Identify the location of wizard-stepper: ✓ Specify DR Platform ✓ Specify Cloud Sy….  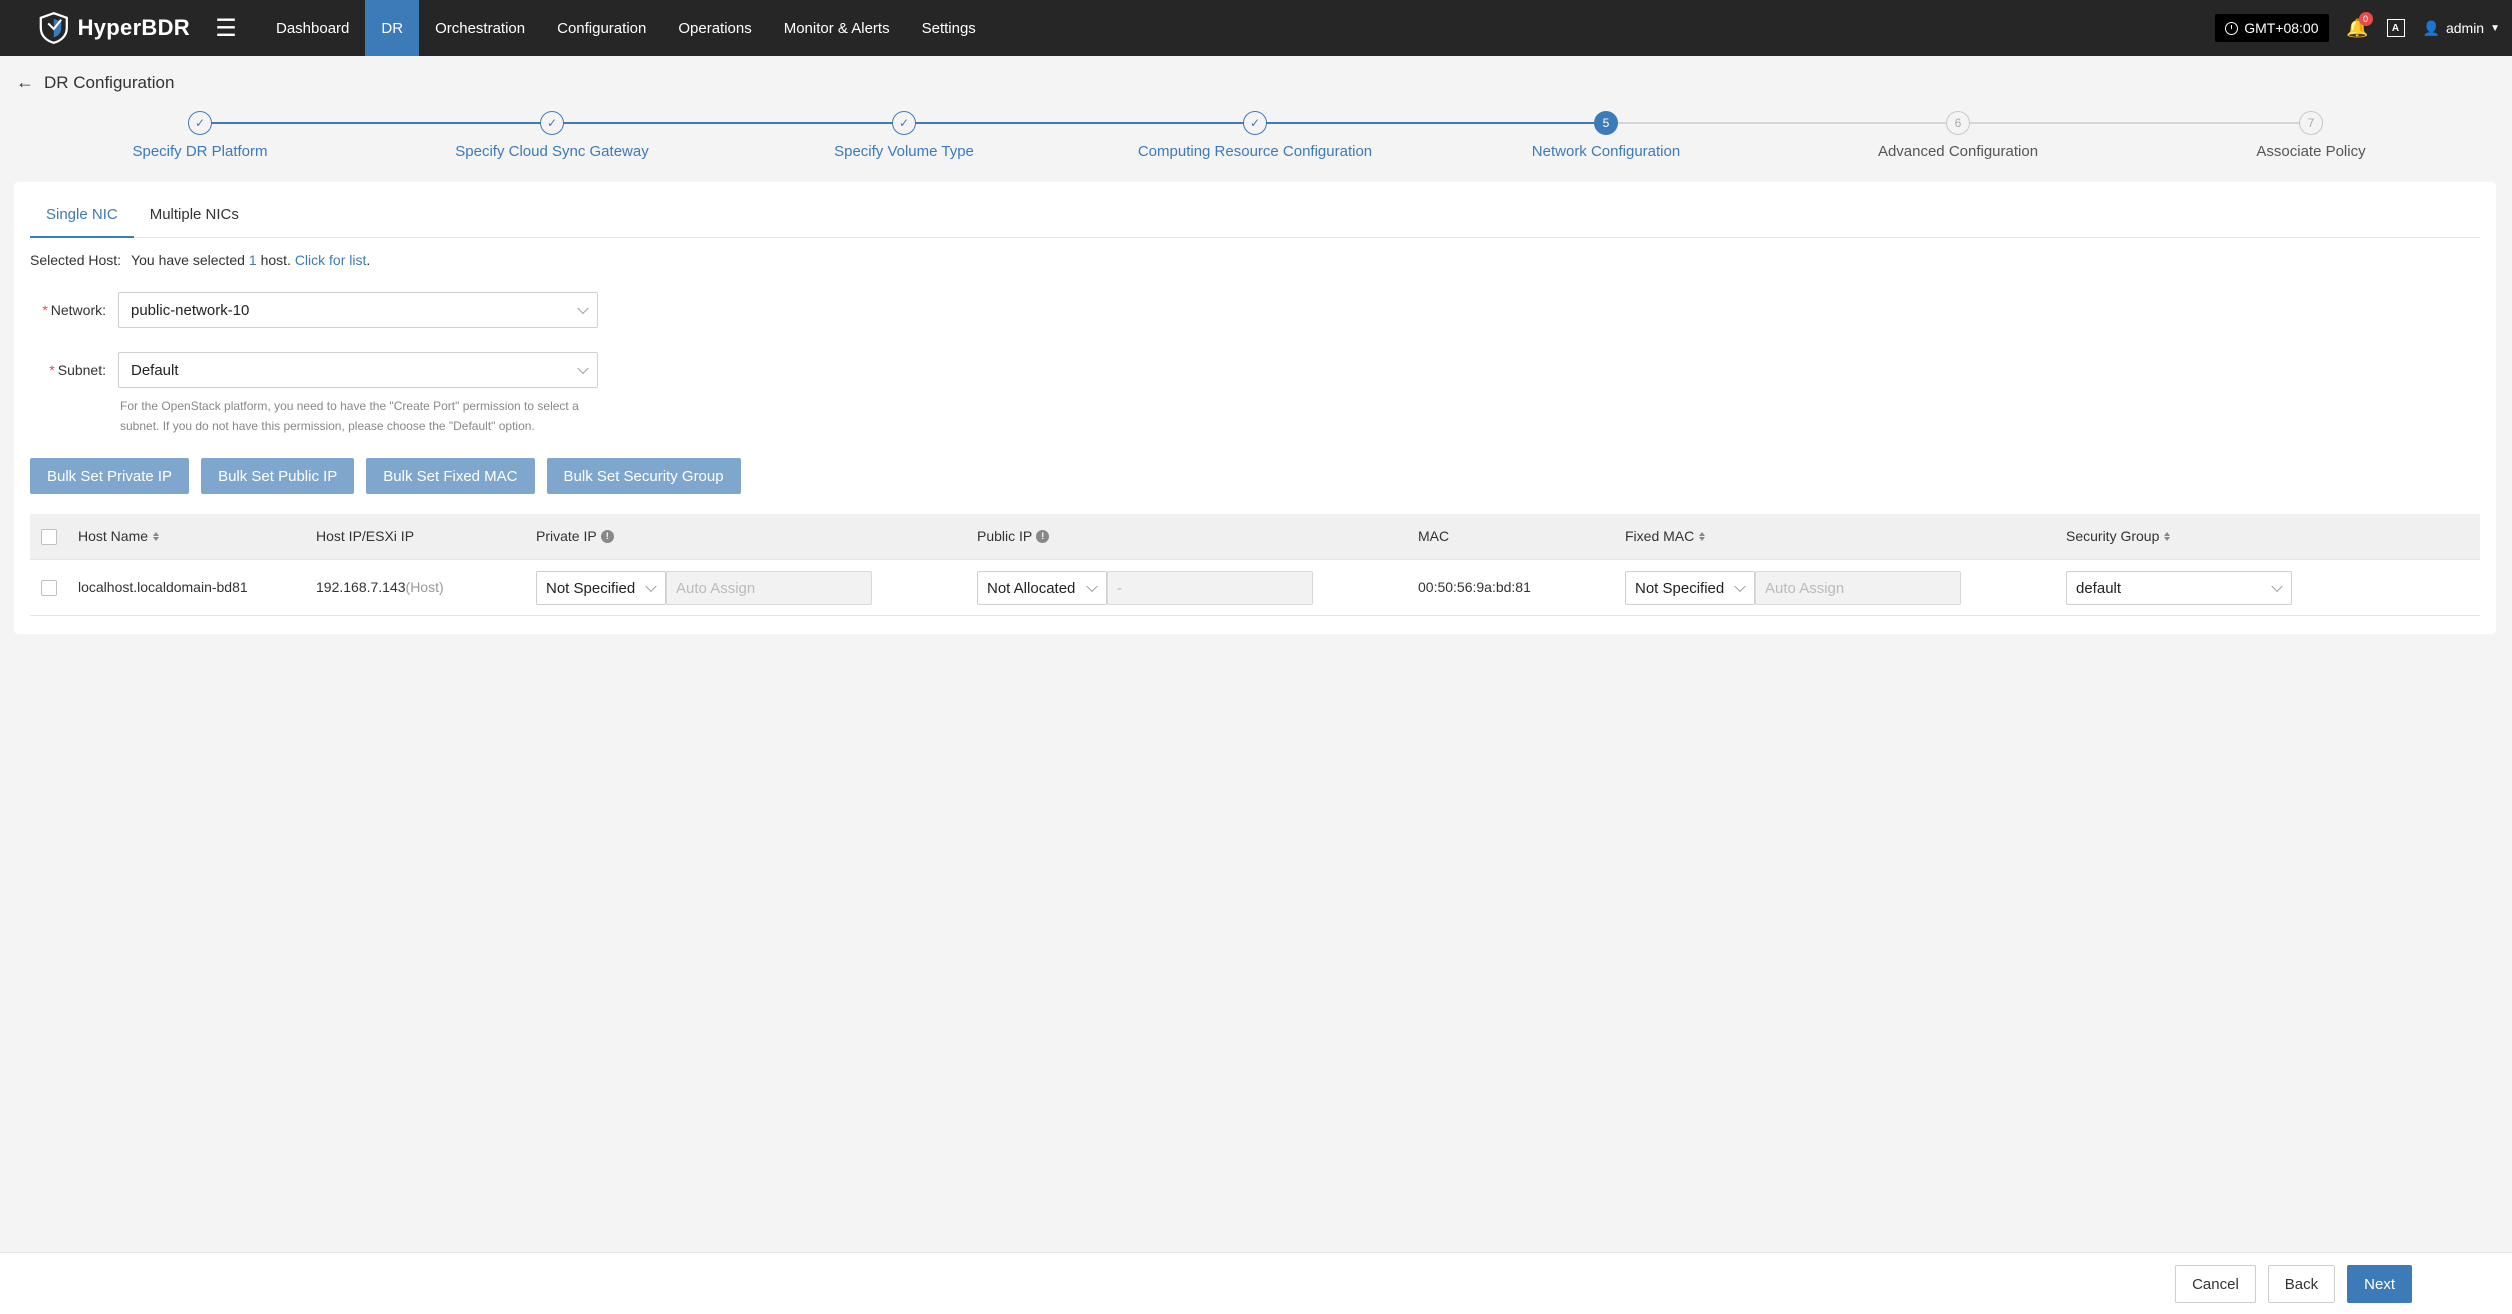
(1256, 138).